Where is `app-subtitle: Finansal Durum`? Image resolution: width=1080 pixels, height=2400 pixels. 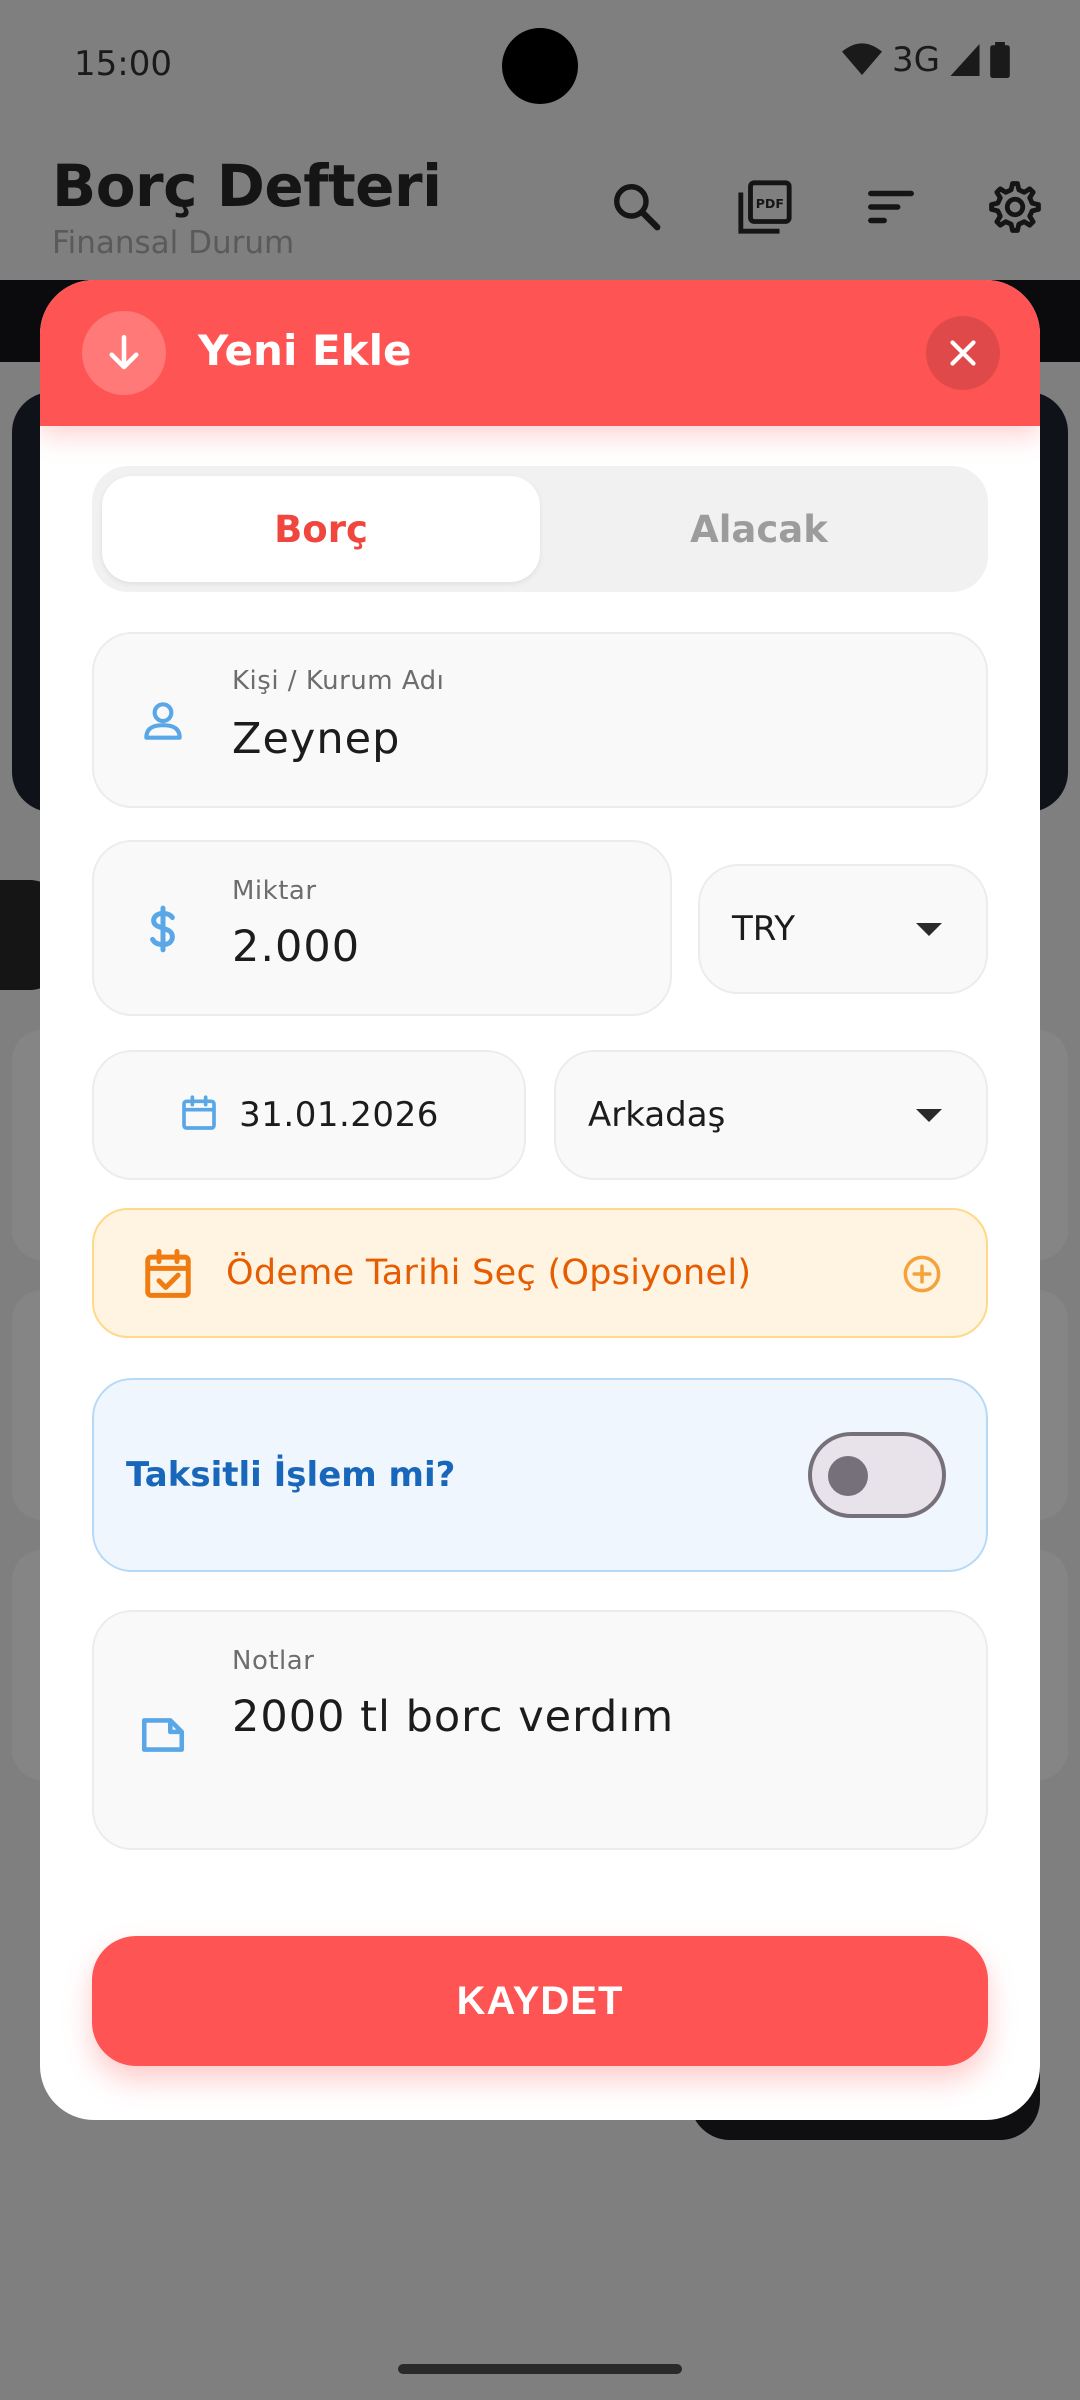
app-subtitle: Finansal Durum is located at coordinates (173, 243).